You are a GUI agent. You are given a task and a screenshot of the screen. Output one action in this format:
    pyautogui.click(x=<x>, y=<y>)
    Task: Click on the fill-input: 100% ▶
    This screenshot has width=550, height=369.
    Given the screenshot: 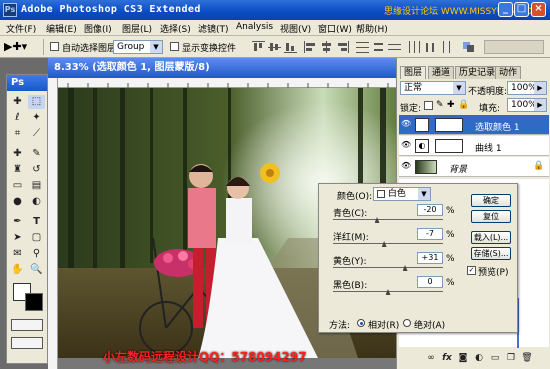 What is the action you would take?
    pyautogui.click(x=527, y=105)
    